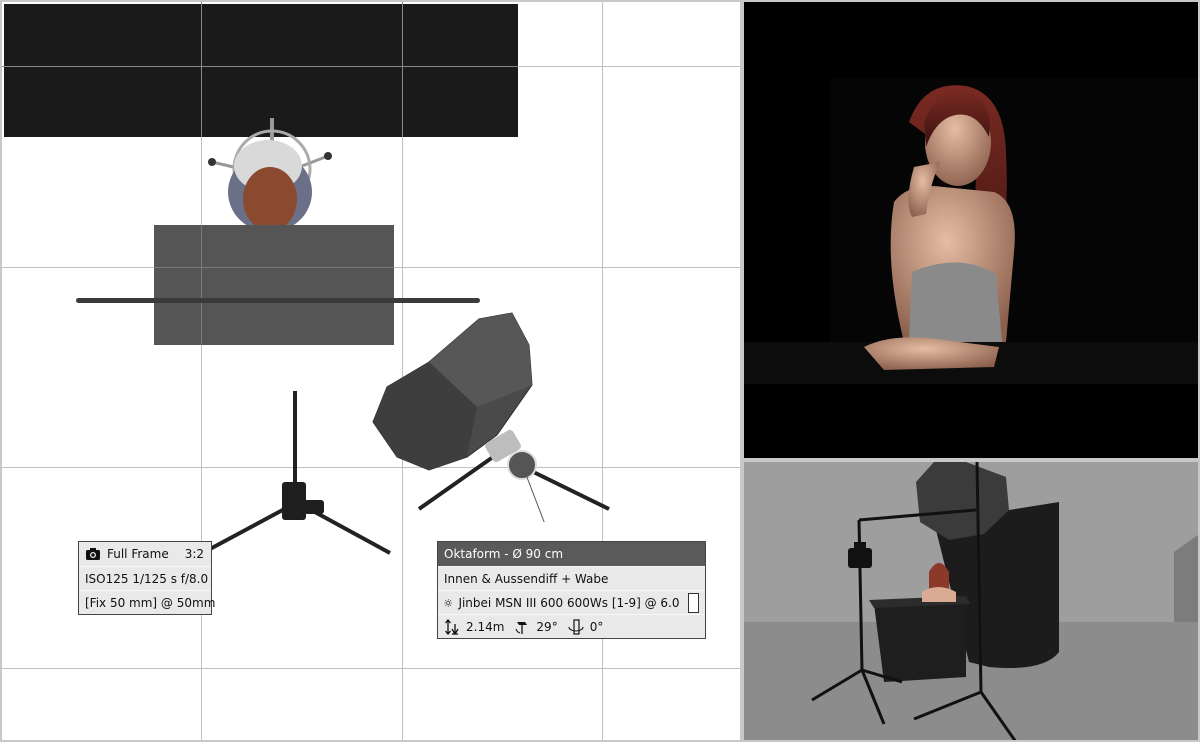 Image resolution: width=1200 pixels, height=742 pixels. What do you see at coordinates (504, 554) in the screenshot?
I see `light-modifier: Oktaform - Ø 90 cm` at bounding box center [504, 554].